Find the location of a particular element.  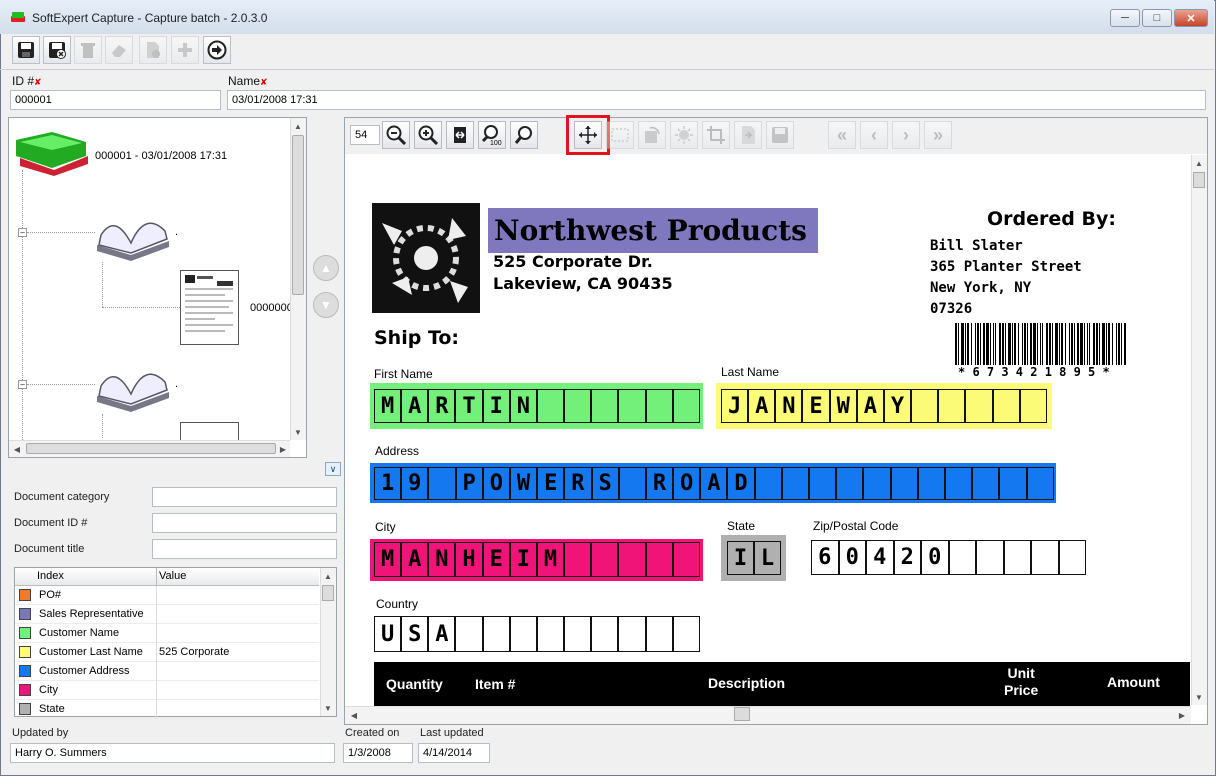

crop-button is located at coordinates (716, 135).